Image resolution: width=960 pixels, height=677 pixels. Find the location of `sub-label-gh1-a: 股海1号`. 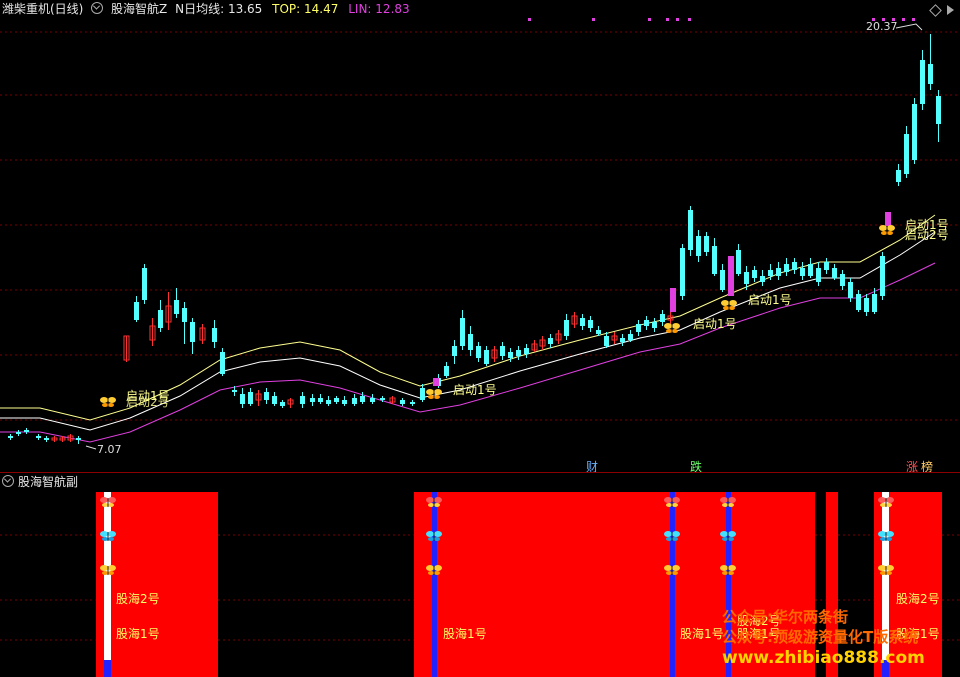

sub-label-gh1-a: 股海1号 is located at coordinates (138, 634).